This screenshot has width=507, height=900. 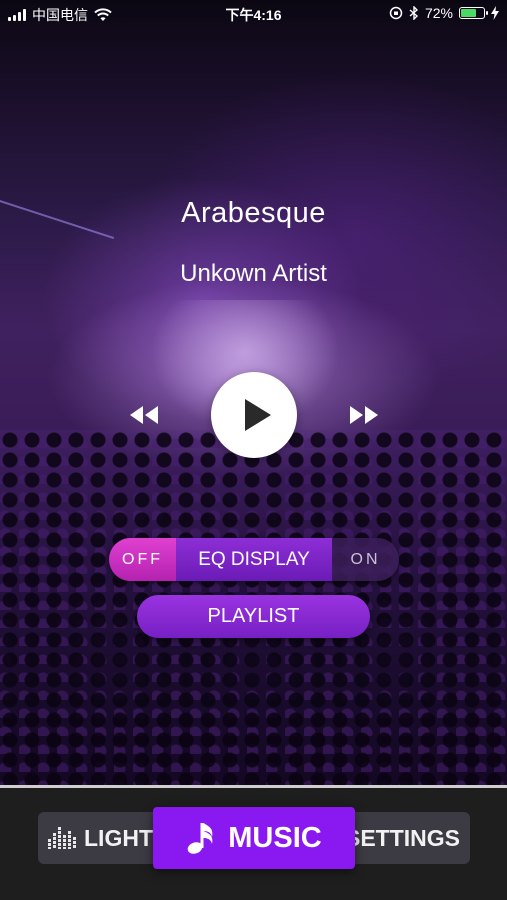 I want to click on tab-music: MUSIC, so click(x=254, y=838).